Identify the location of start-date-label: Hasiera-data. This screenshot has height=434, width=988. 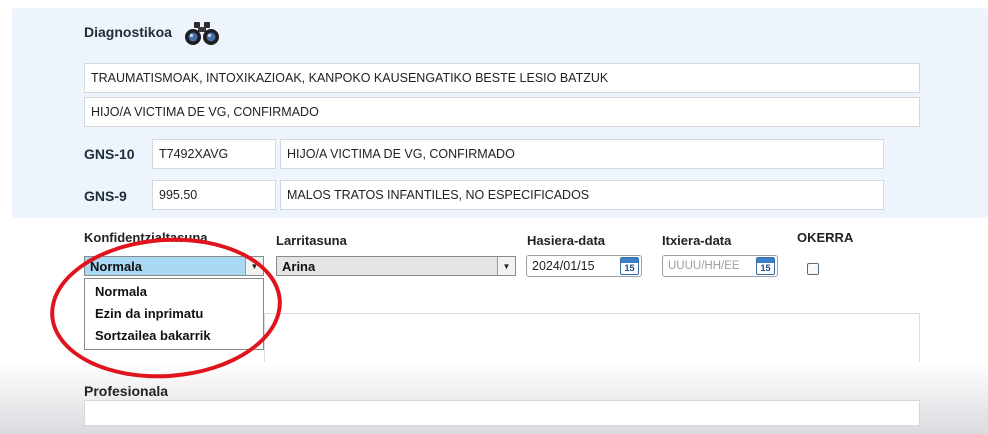
(566, 240).